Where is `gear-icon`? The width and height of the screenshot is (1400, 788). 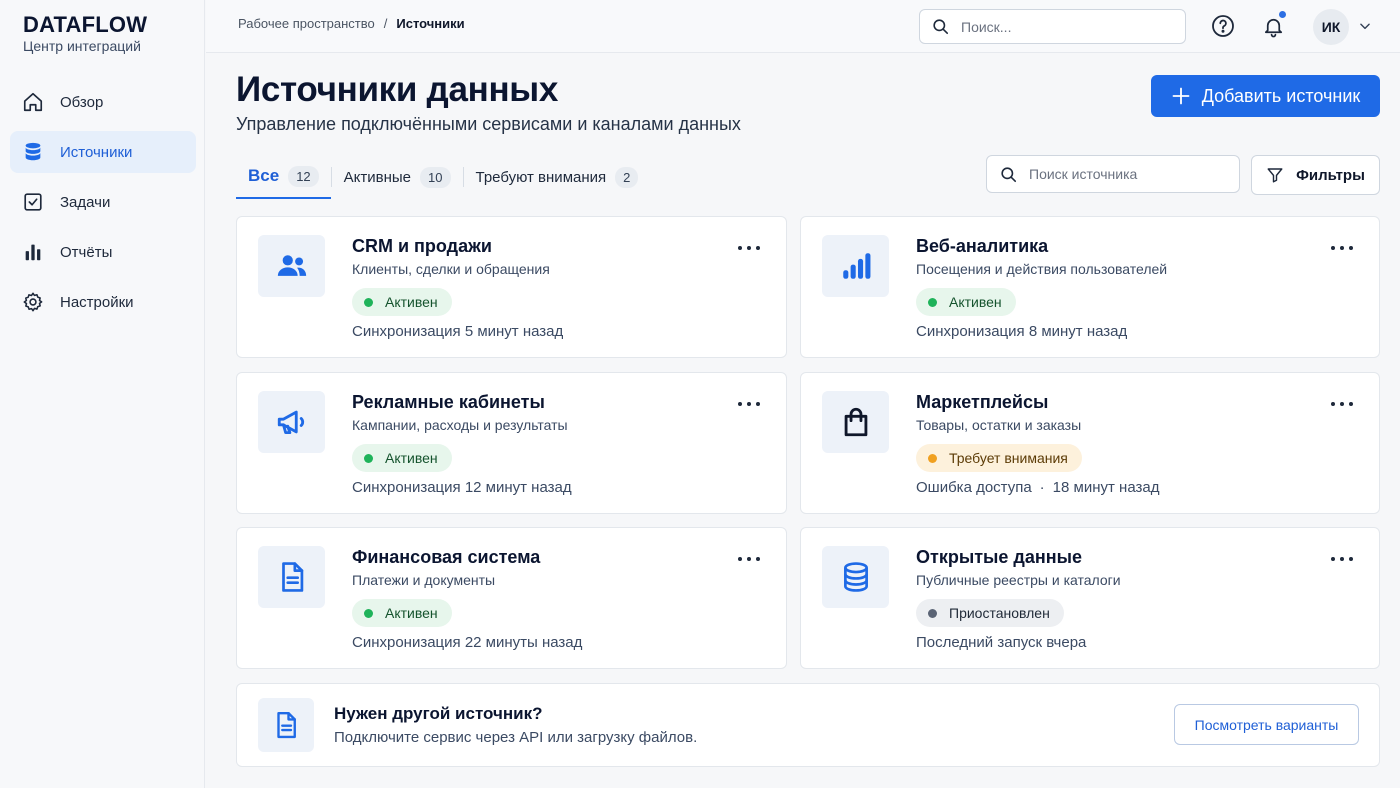
gear-icon is located at coordinates (33, 302).